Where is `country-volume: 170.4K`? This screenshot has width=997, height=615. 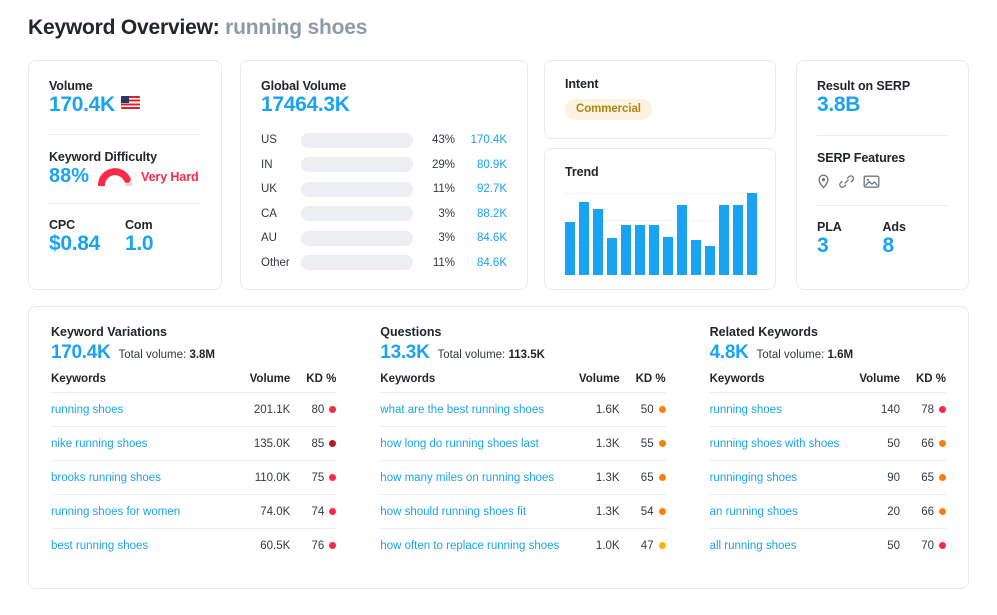
country-volume: 170.4K is located at coordinates (488, 140).